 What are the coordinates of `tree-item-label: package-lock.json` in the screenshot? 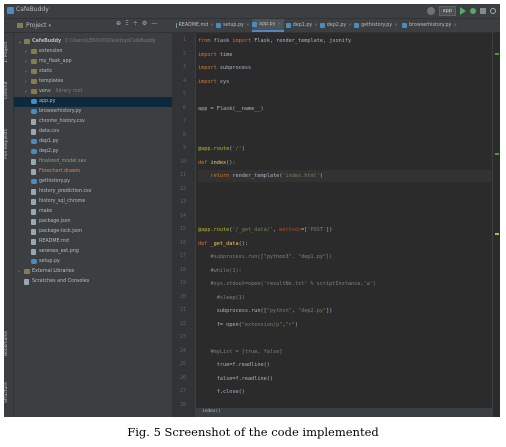 It's located at (60, 231).